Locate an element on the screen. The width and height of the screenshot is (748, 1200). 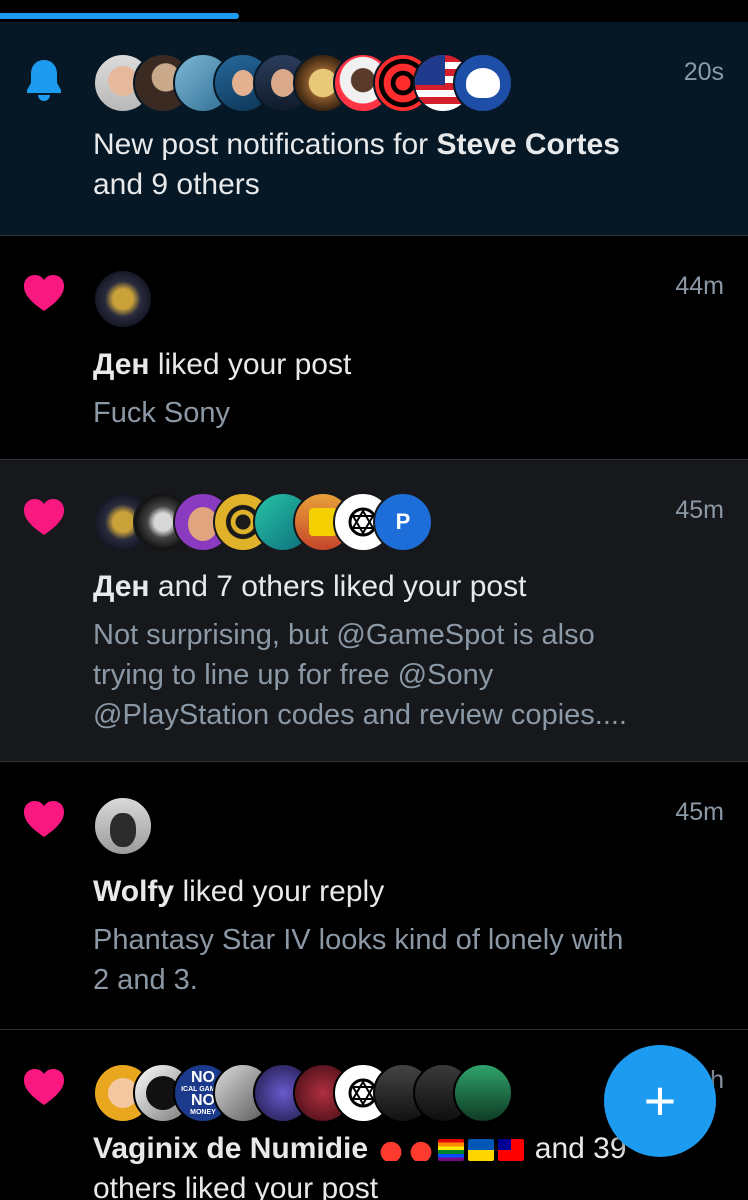
actor-name: Wolfy is located at coordinates (133, 891).